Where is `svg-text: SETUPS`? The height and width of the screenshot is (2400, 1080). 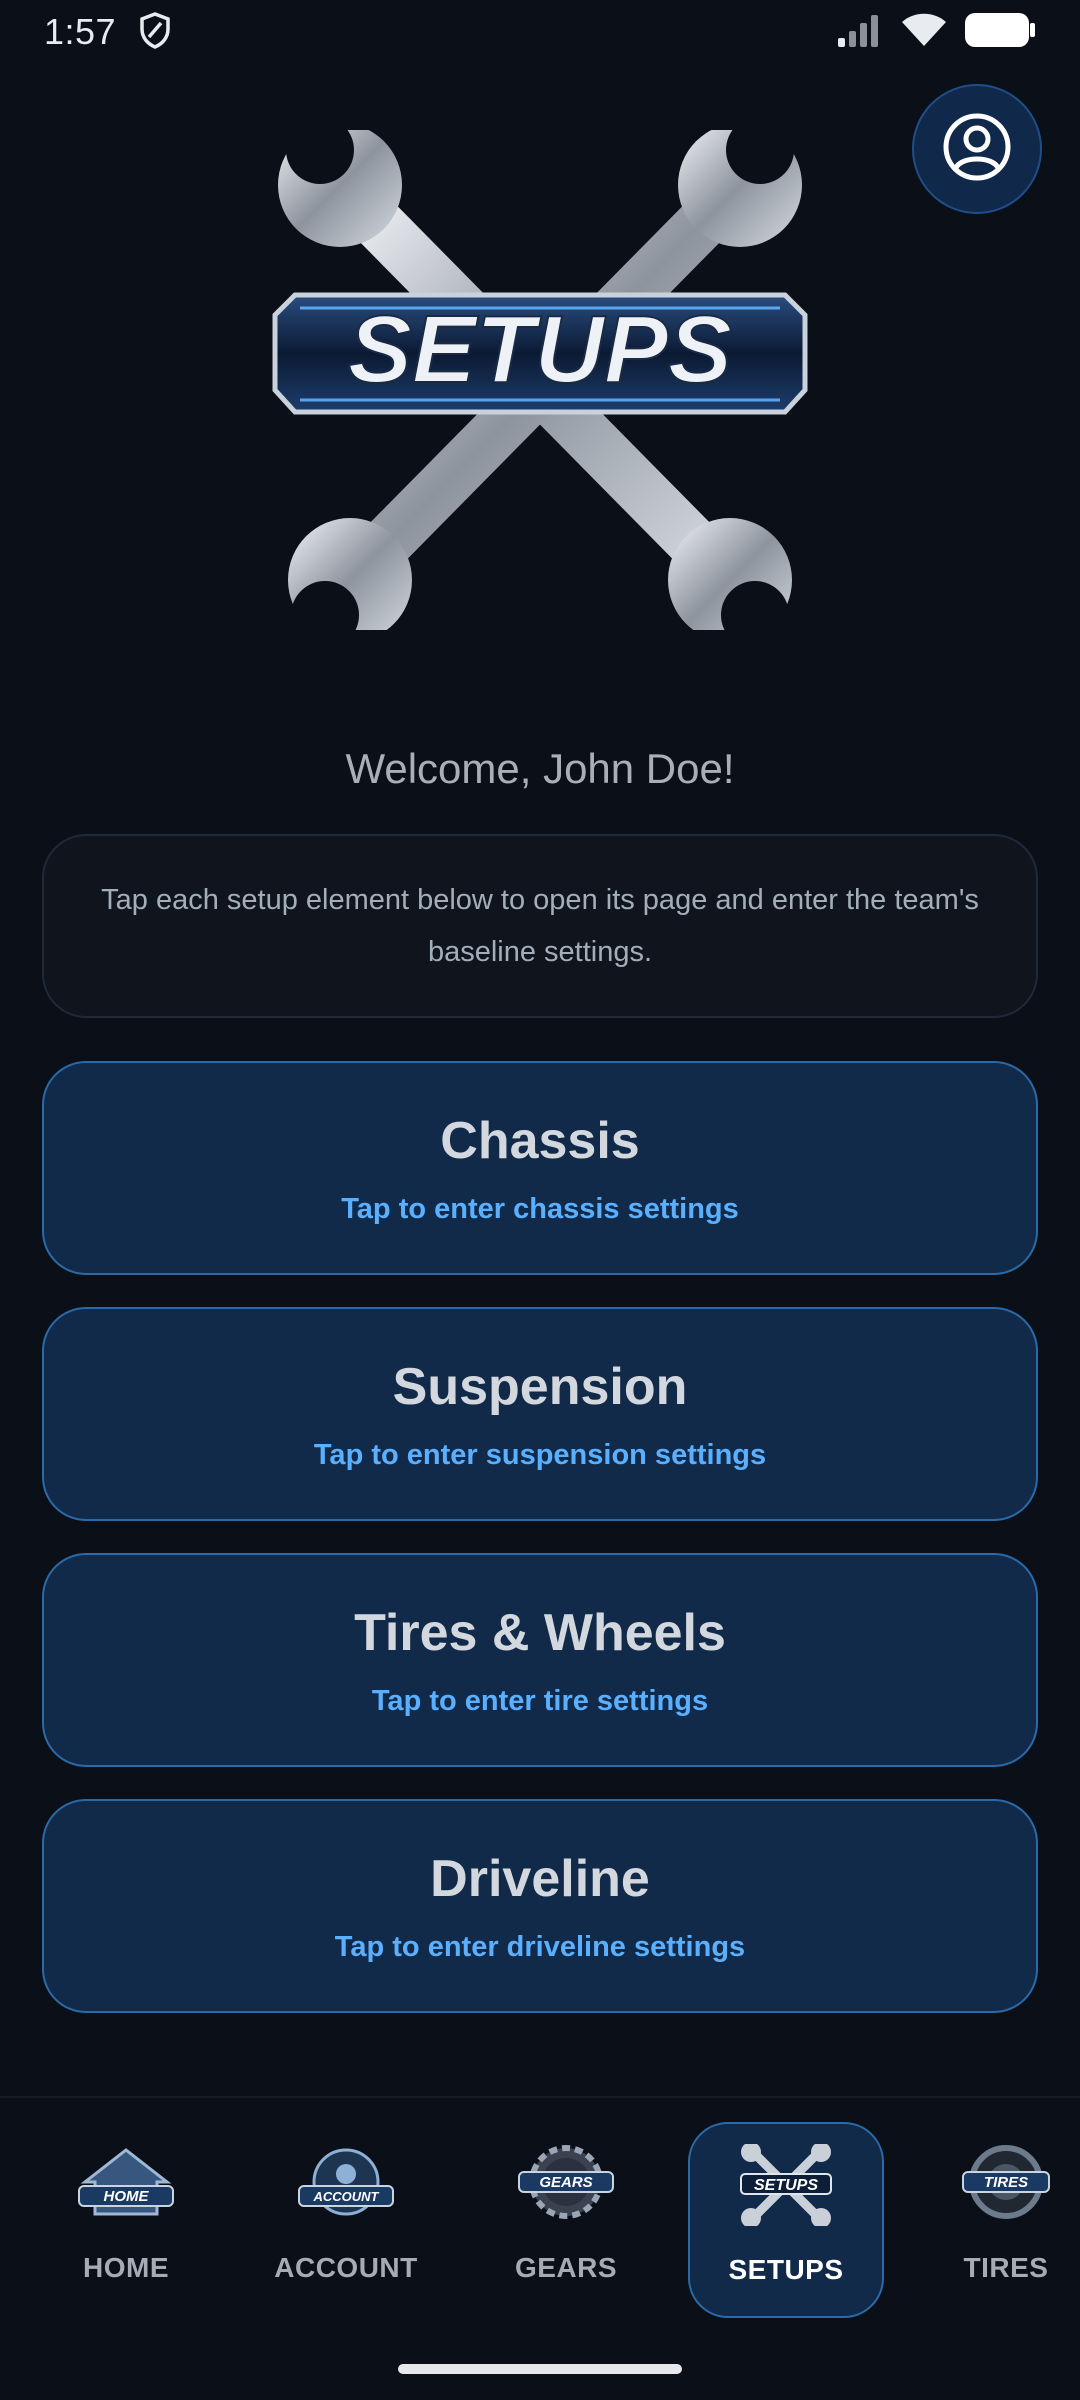
svg-text: SETUPS is located at coordinates (786, 2185).